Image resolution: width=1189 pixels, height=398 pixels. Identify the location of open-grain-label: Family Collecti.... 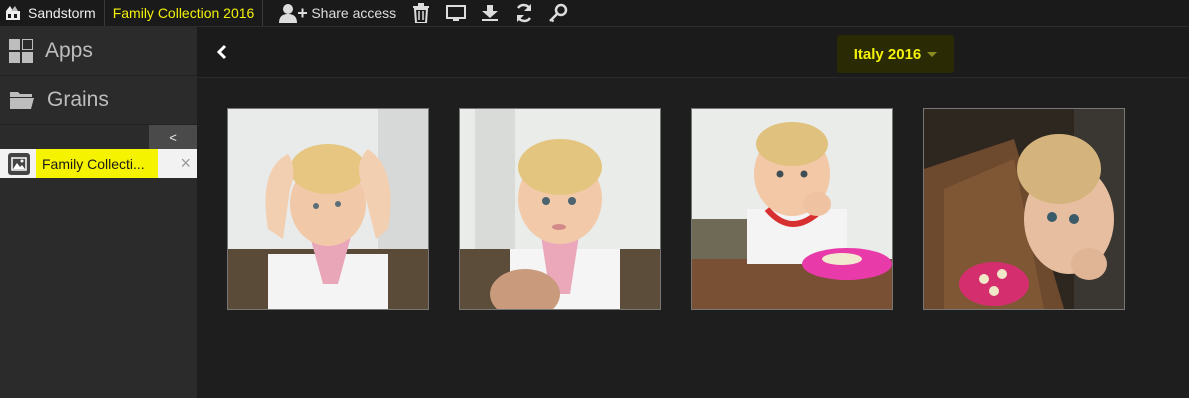
(97, 163).